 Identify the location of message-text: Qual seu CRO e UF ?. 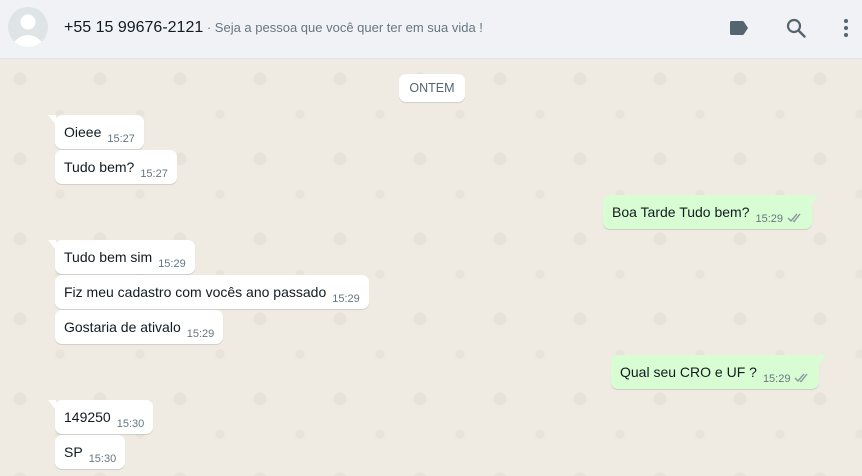
(688, 372).